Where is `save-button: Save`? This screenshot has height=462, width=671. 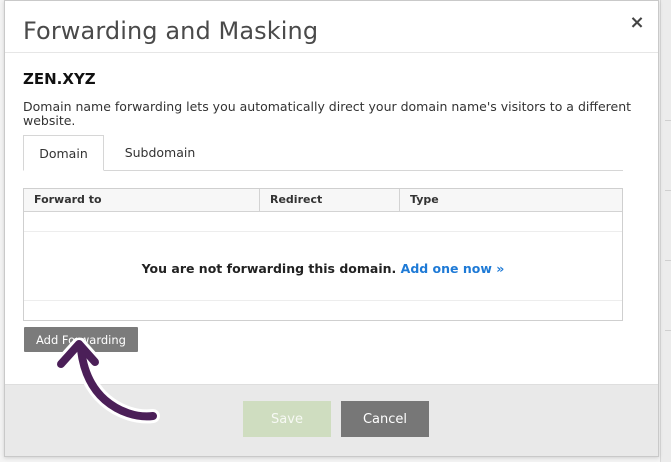
save-button: Save is located at coordinates (287, 419).